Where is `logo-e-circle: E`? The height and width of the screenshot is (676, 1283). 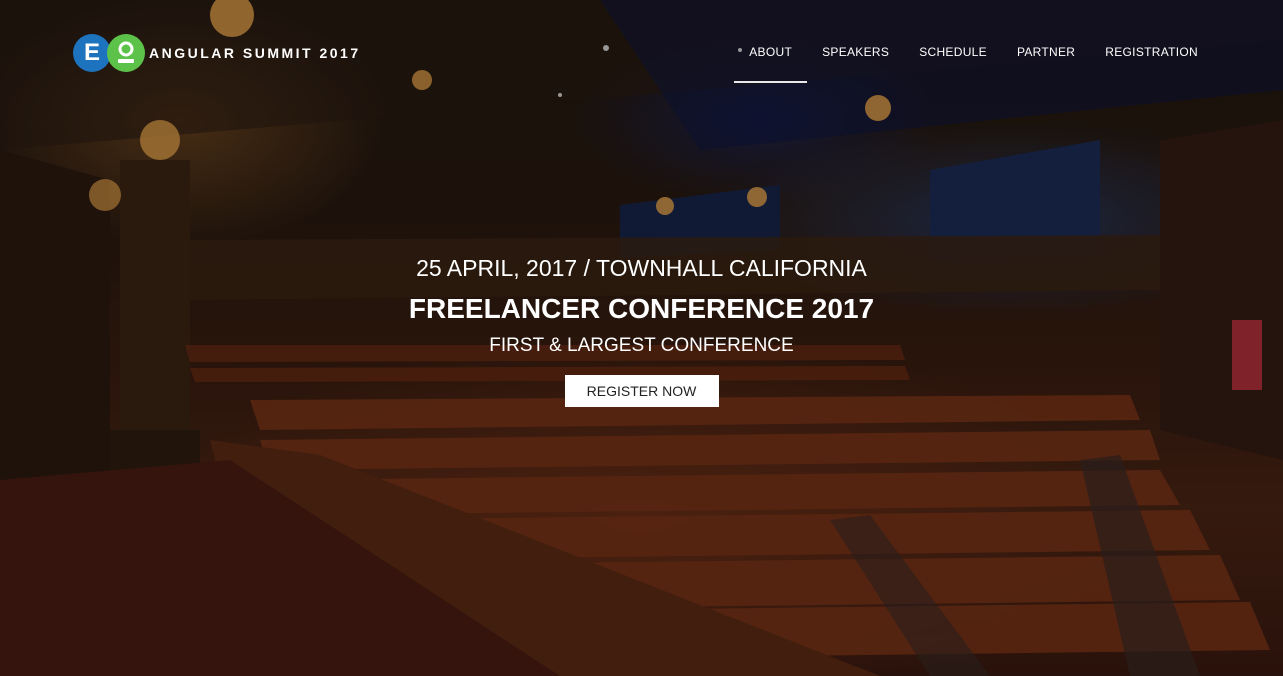
logo-e-circle: E is located at coordinates (92, 53).